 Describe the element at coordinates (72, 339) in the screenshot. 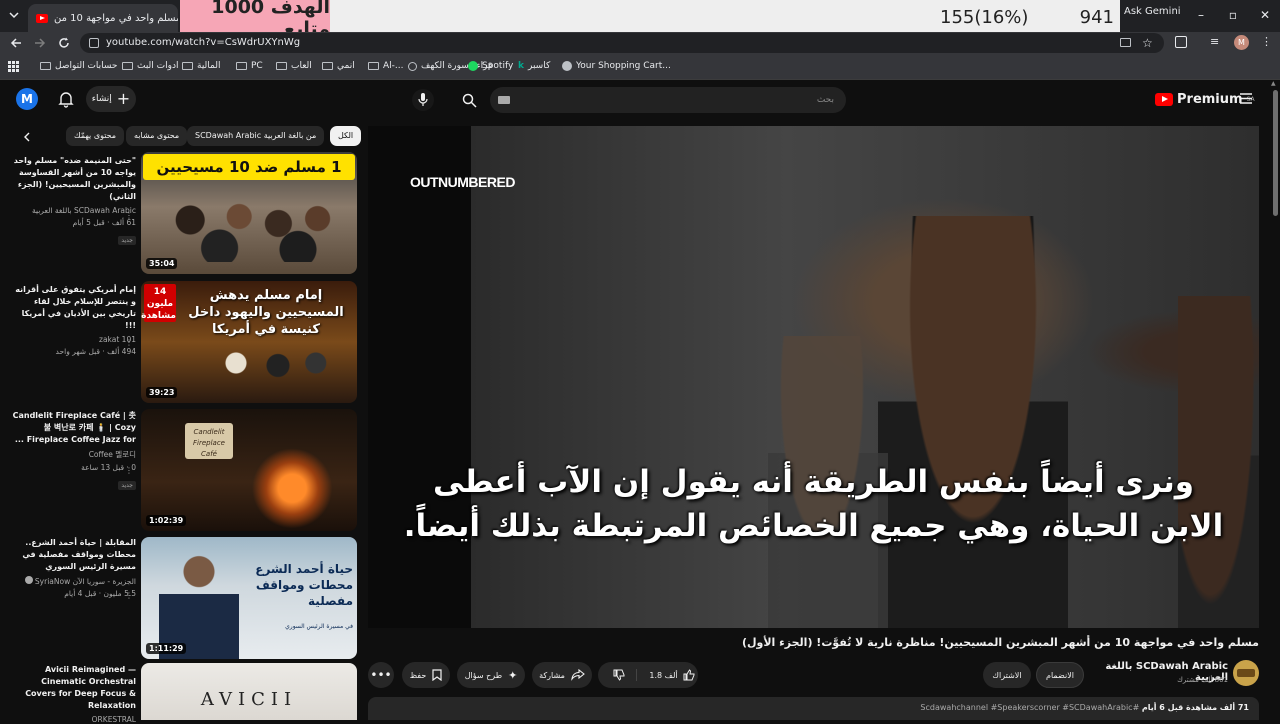

I see `recommendation-channel: zakat 101` at that location.